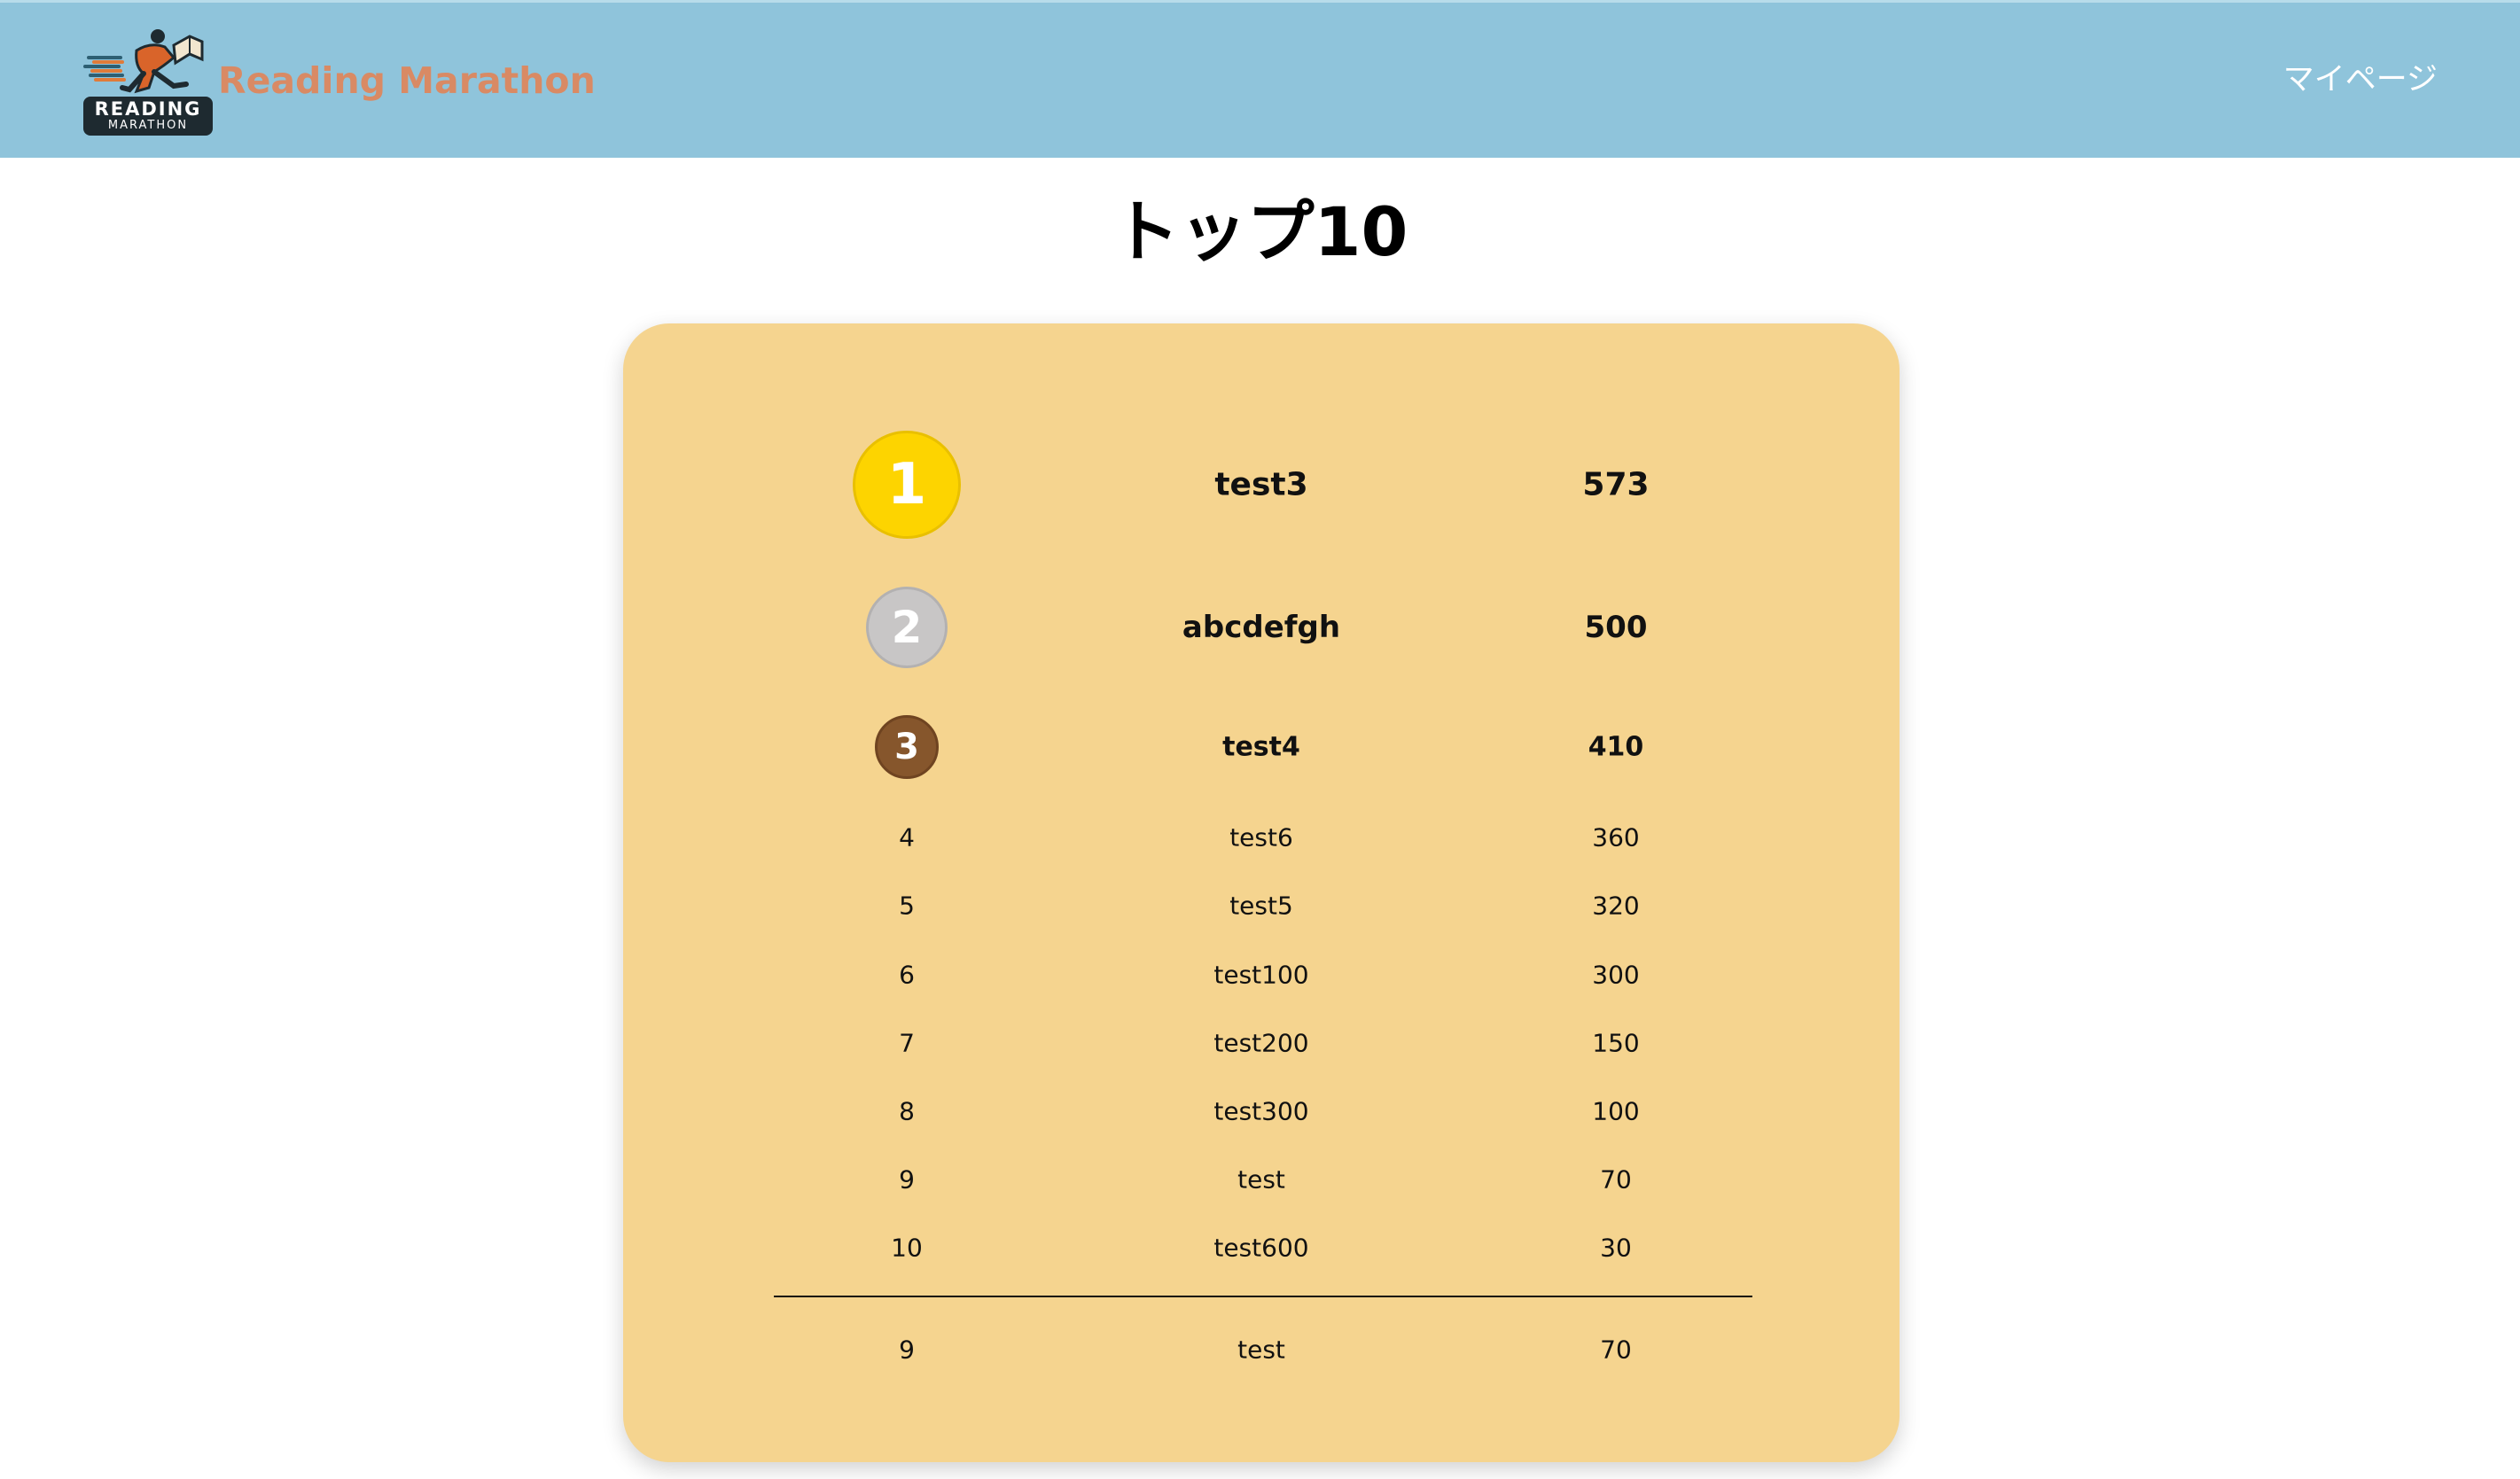  What do you see at coordinates (407, 80) in the screenshot?
I see `brand-title: Reading Marathon` at bounding box center [407, 80].